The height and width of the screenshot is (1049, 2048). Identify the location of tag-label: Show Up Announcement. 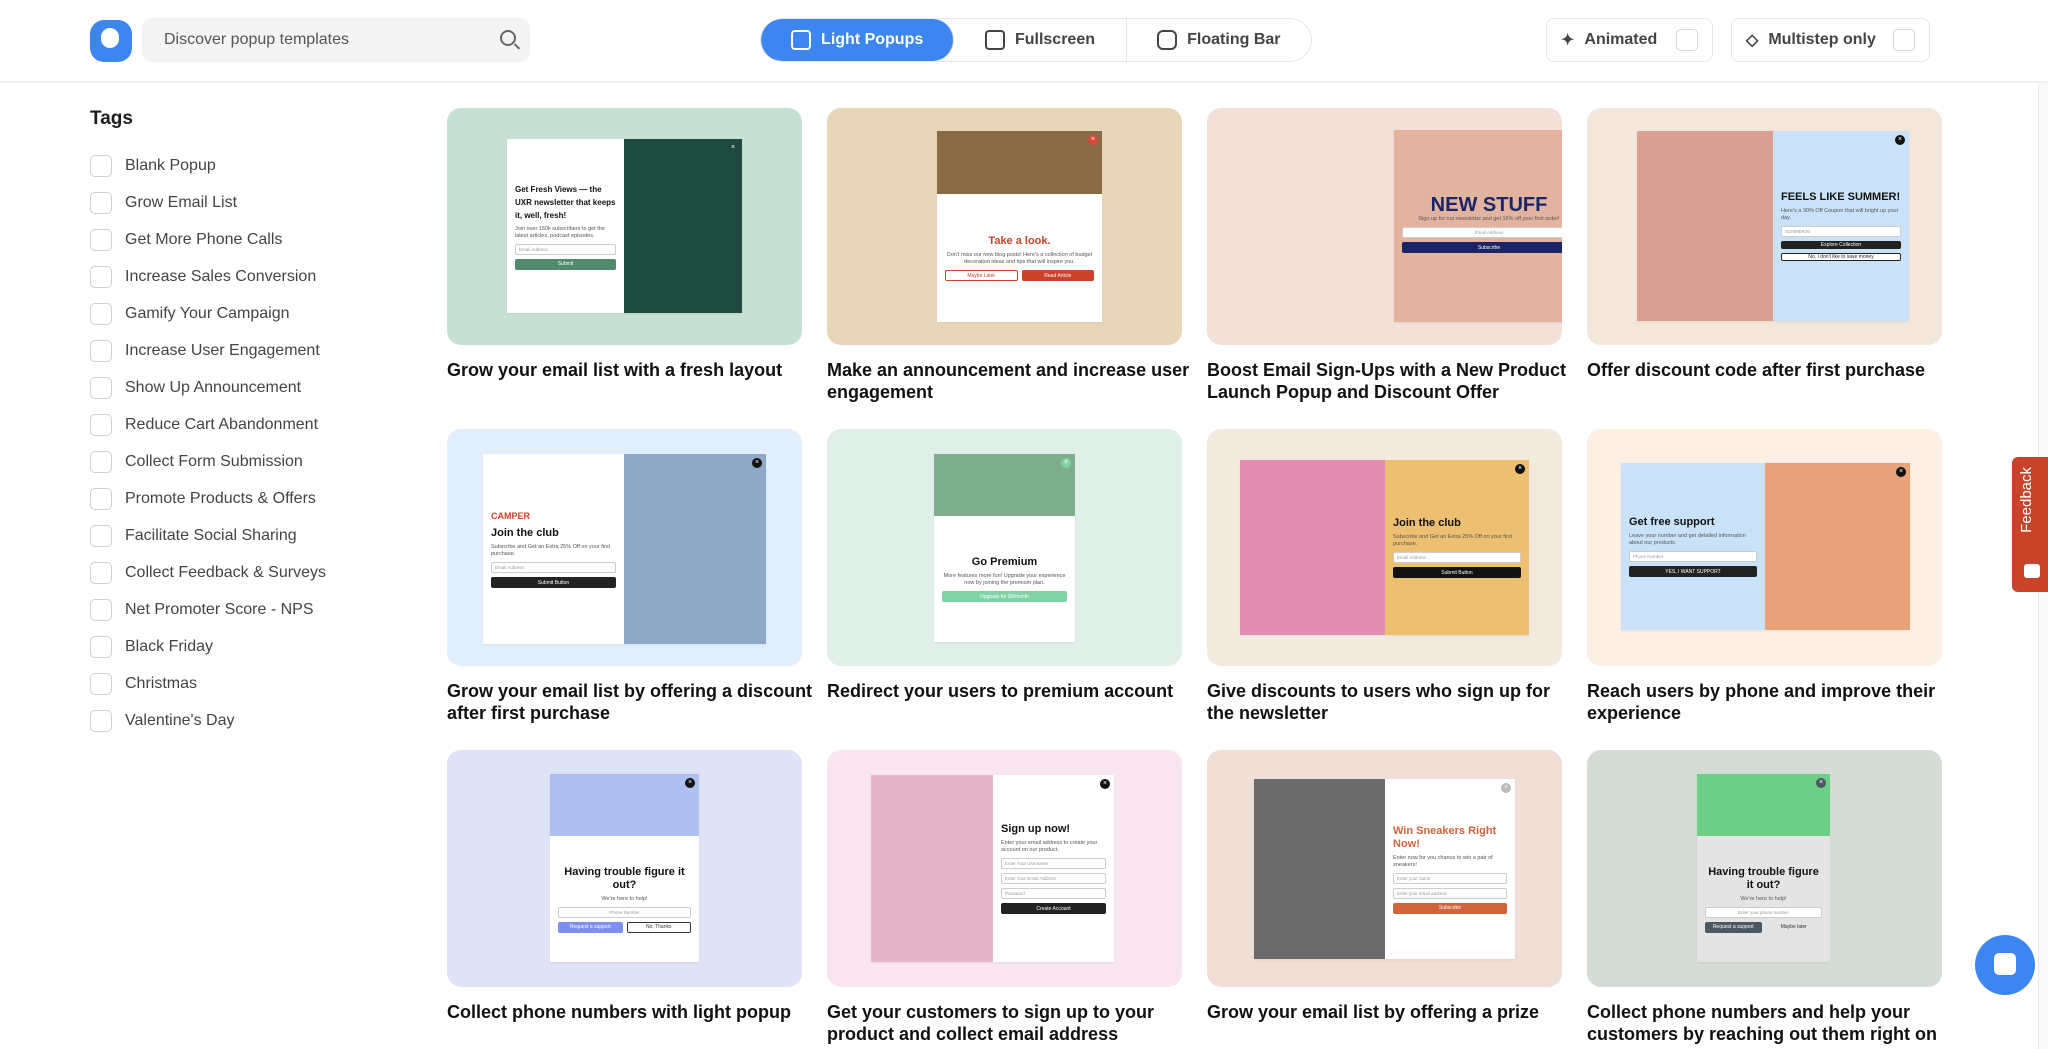
(213, 387).